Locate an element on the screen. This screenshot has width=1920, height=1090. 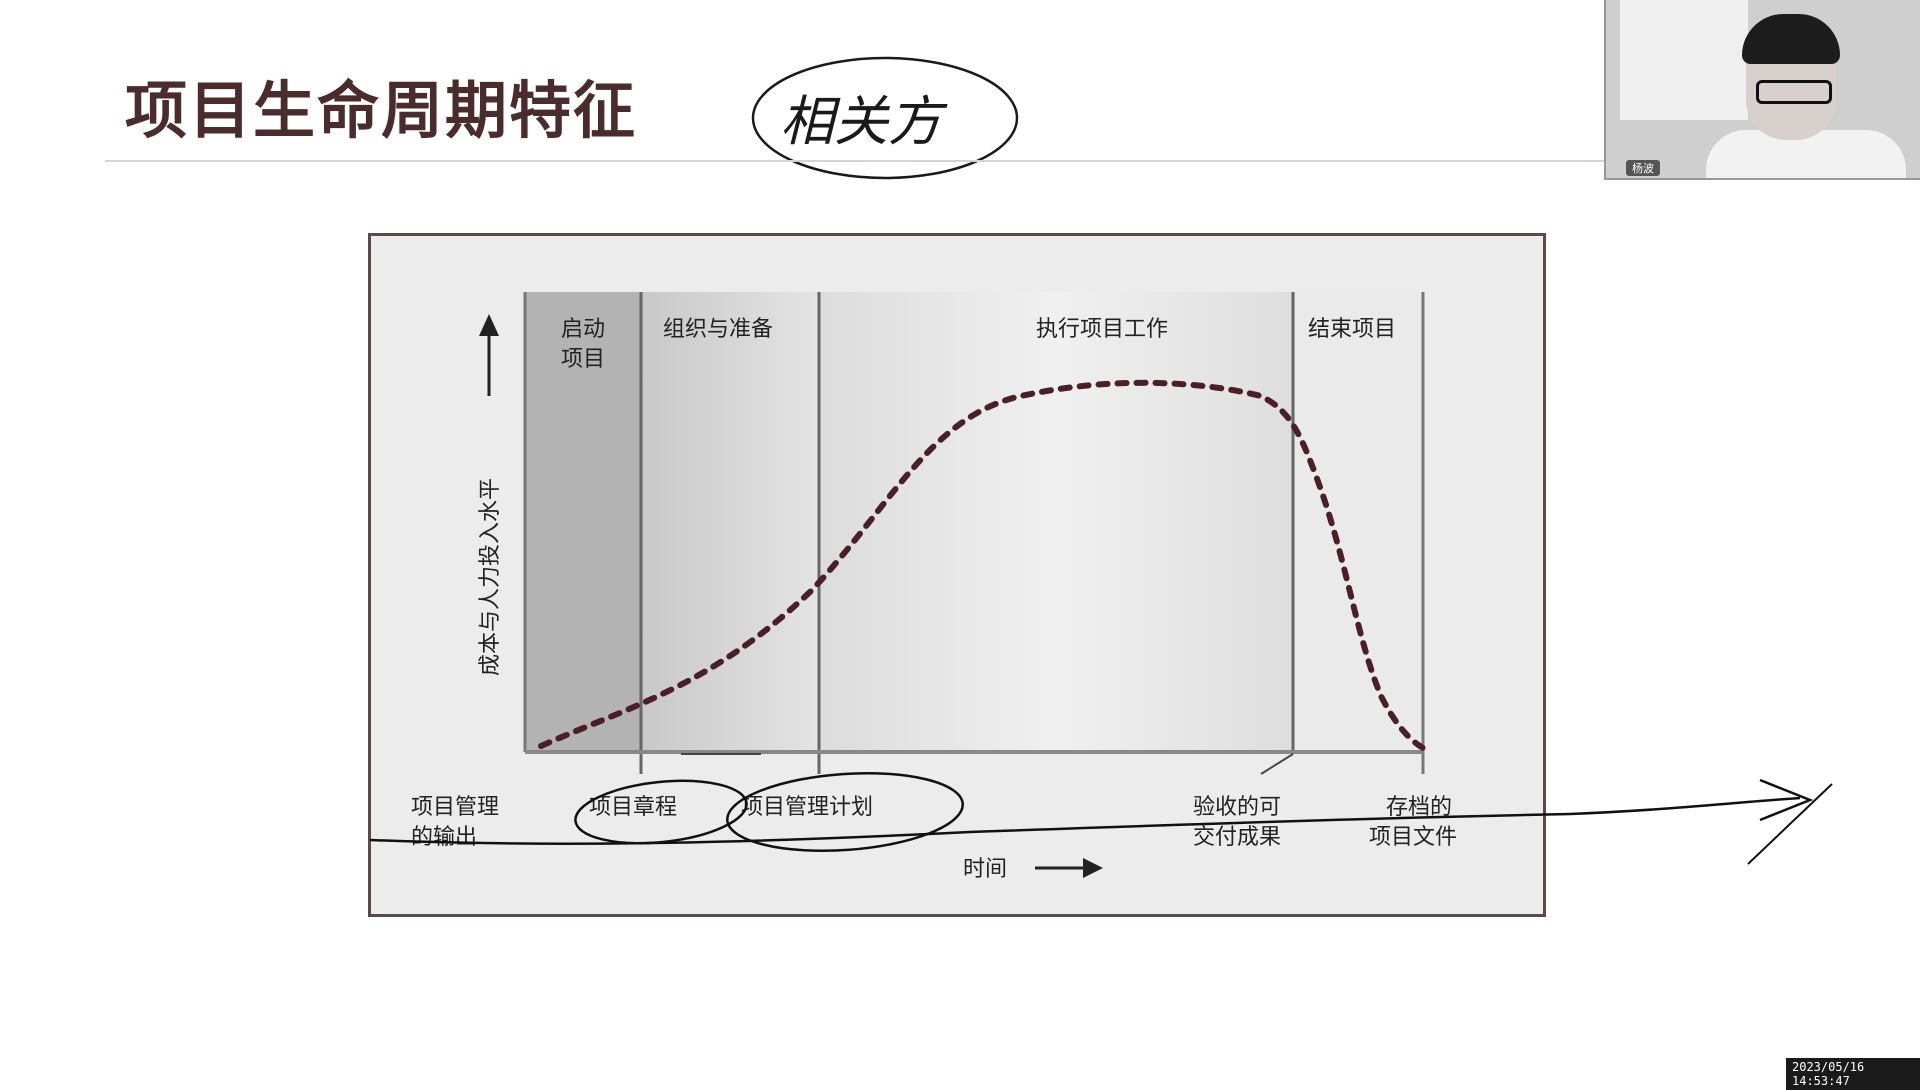
handwritten-note-text: 相关方 is located at coordinates (864, 121).